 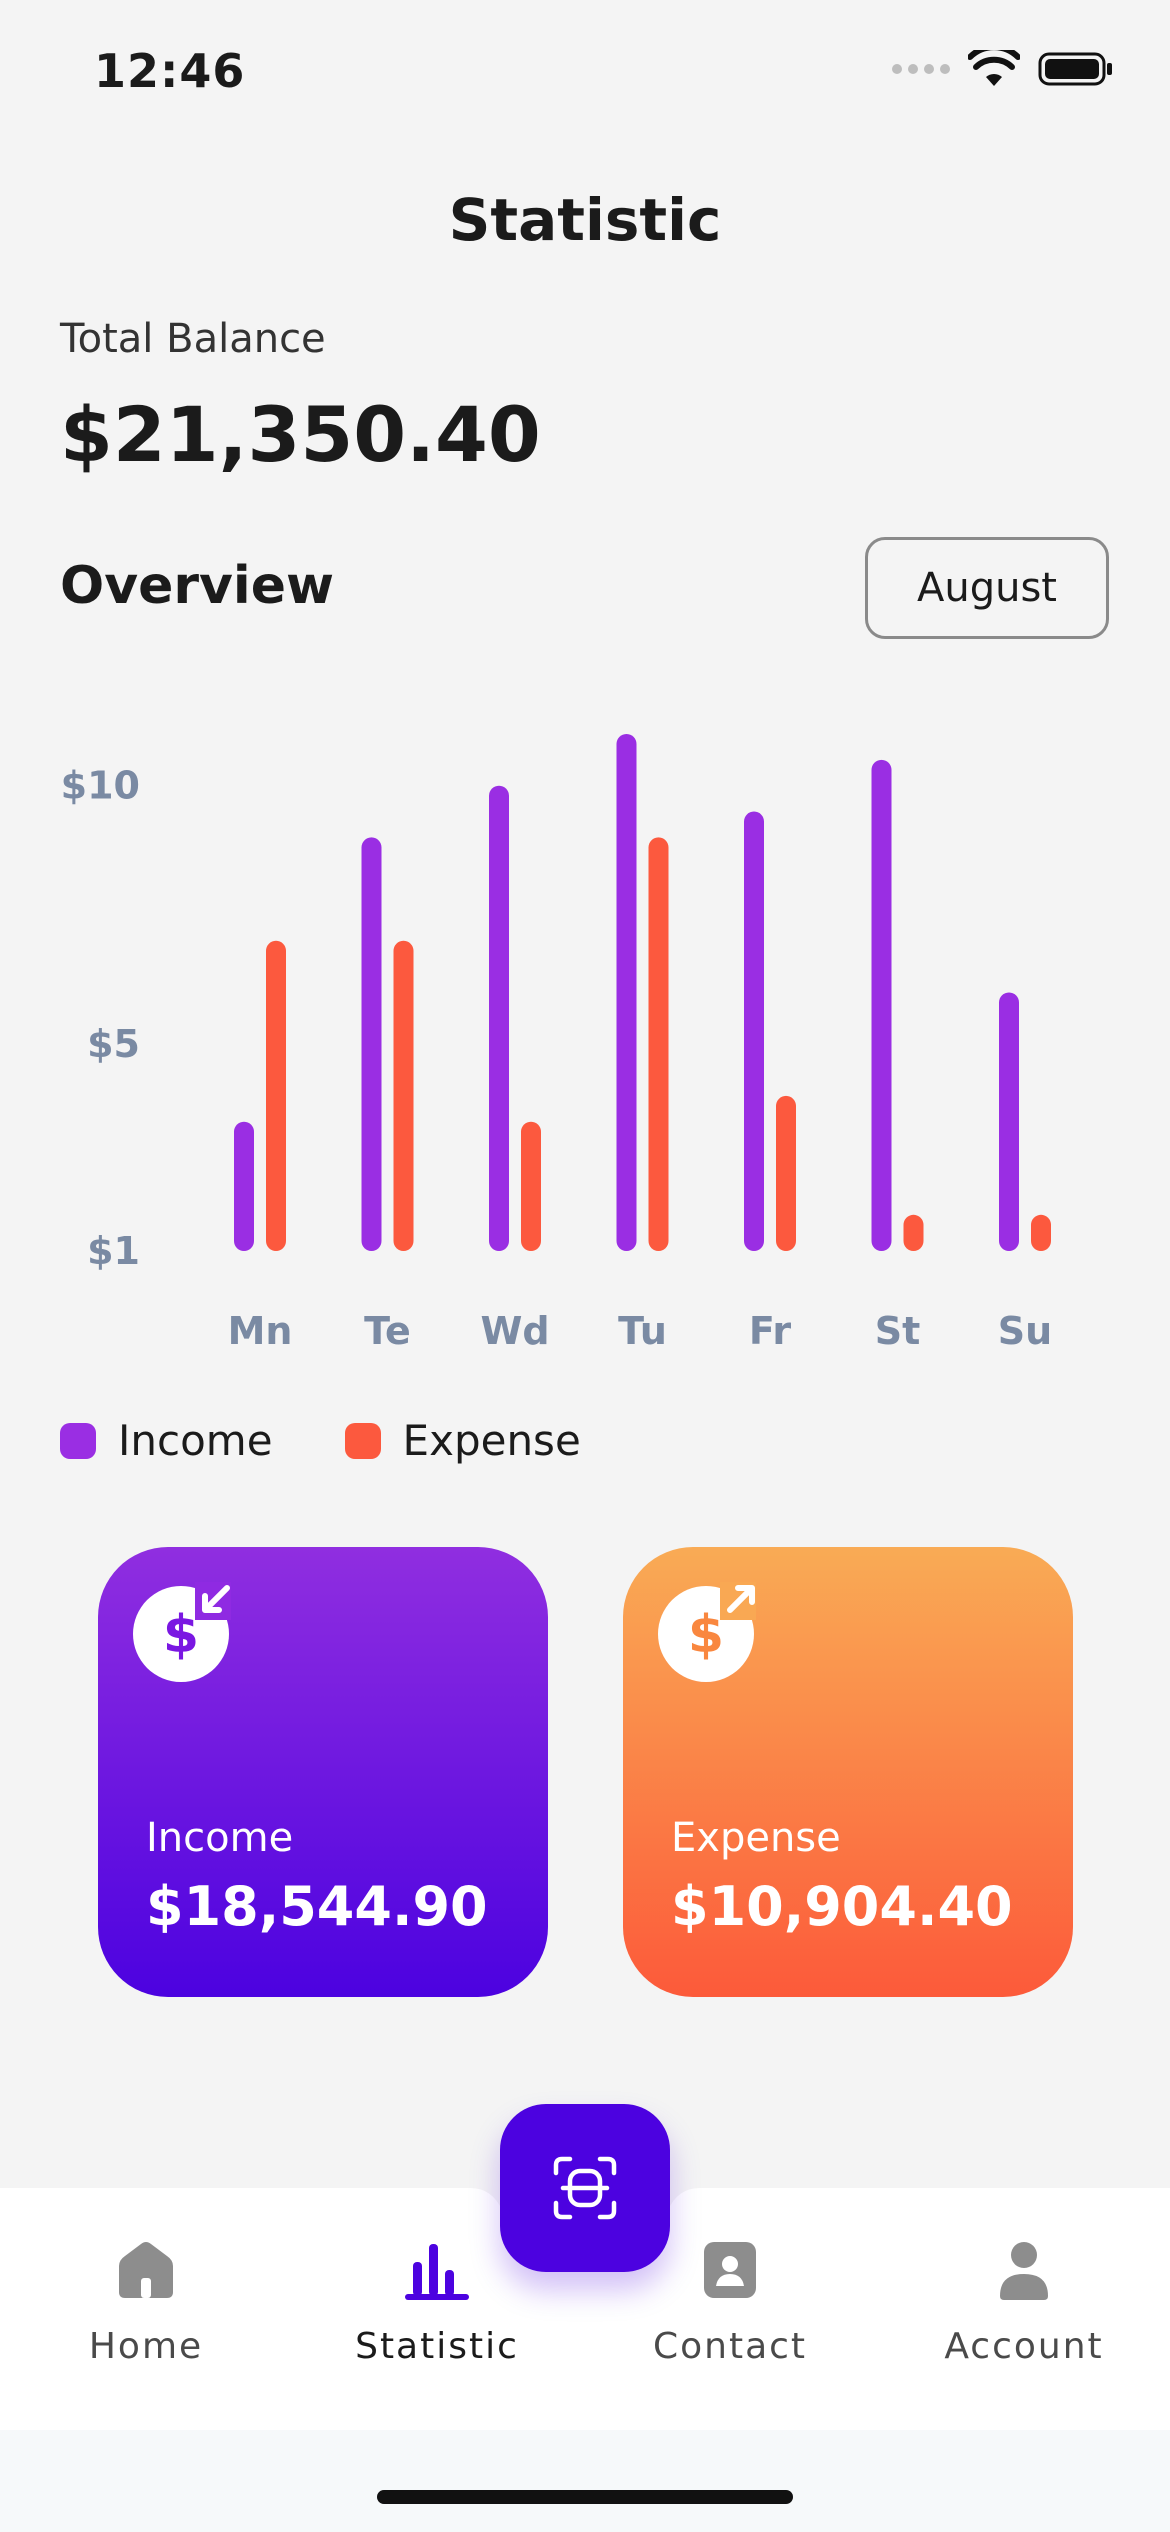 I want to click on legend-expense-label: Expense, so click(x=491, y=1440).